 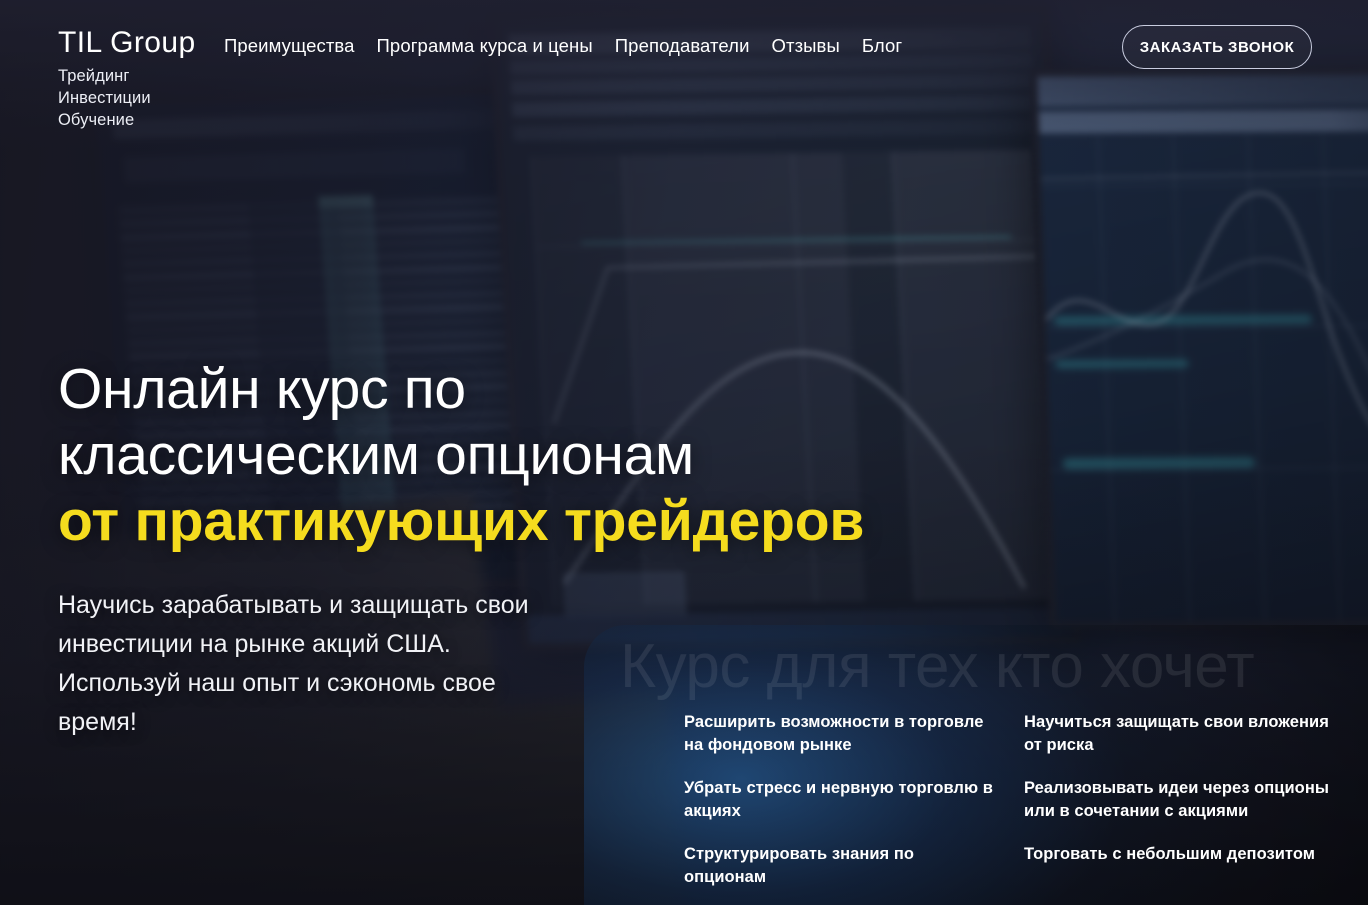 I want to click on order-call-button: ЗАКАЗАТЬ ЗВОНОК, so click(x=1217, y=47).